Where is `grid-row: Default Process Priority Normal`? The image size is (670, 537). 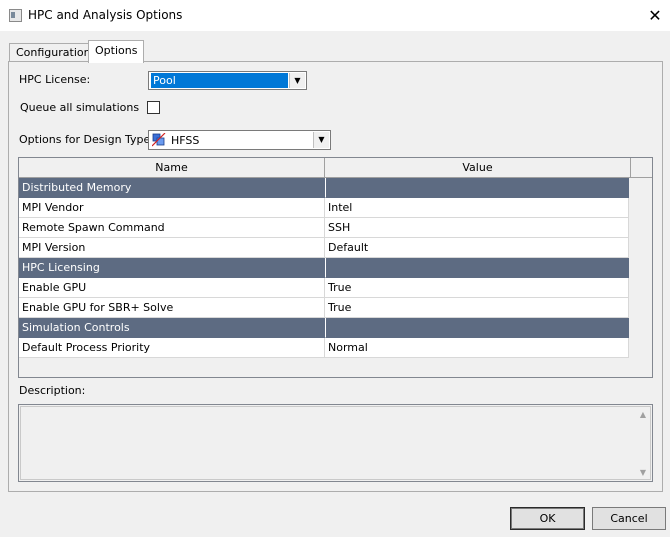
grid-row: Default Process Priority Normal is located at coordinates (324, 348).